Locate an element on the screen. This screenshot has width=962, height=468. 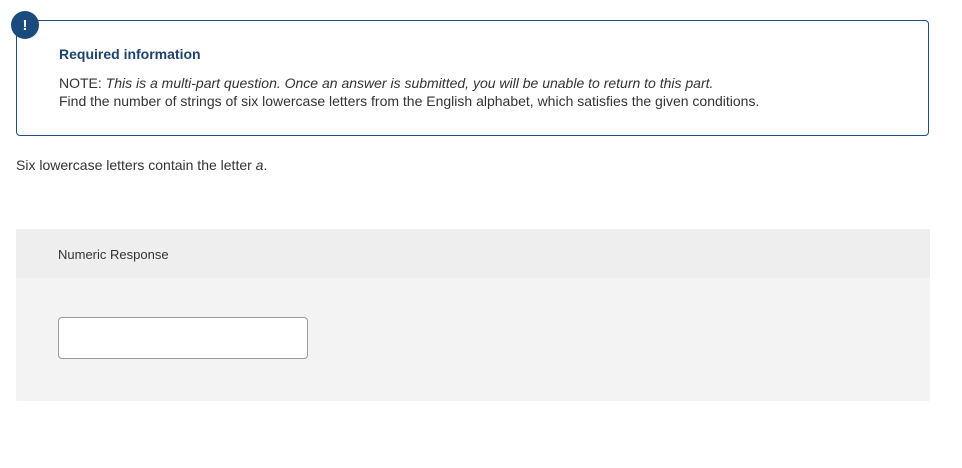
response-label: Numeric Response is located at coordinates (113, 254).